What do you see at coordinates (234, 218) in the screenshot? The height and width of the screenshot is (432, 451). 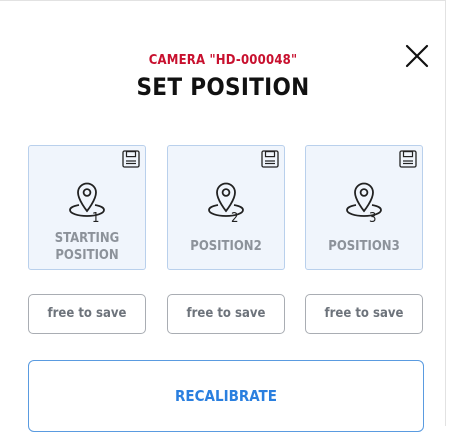 I see `position-number: 2` at bounding box center [234, 218].